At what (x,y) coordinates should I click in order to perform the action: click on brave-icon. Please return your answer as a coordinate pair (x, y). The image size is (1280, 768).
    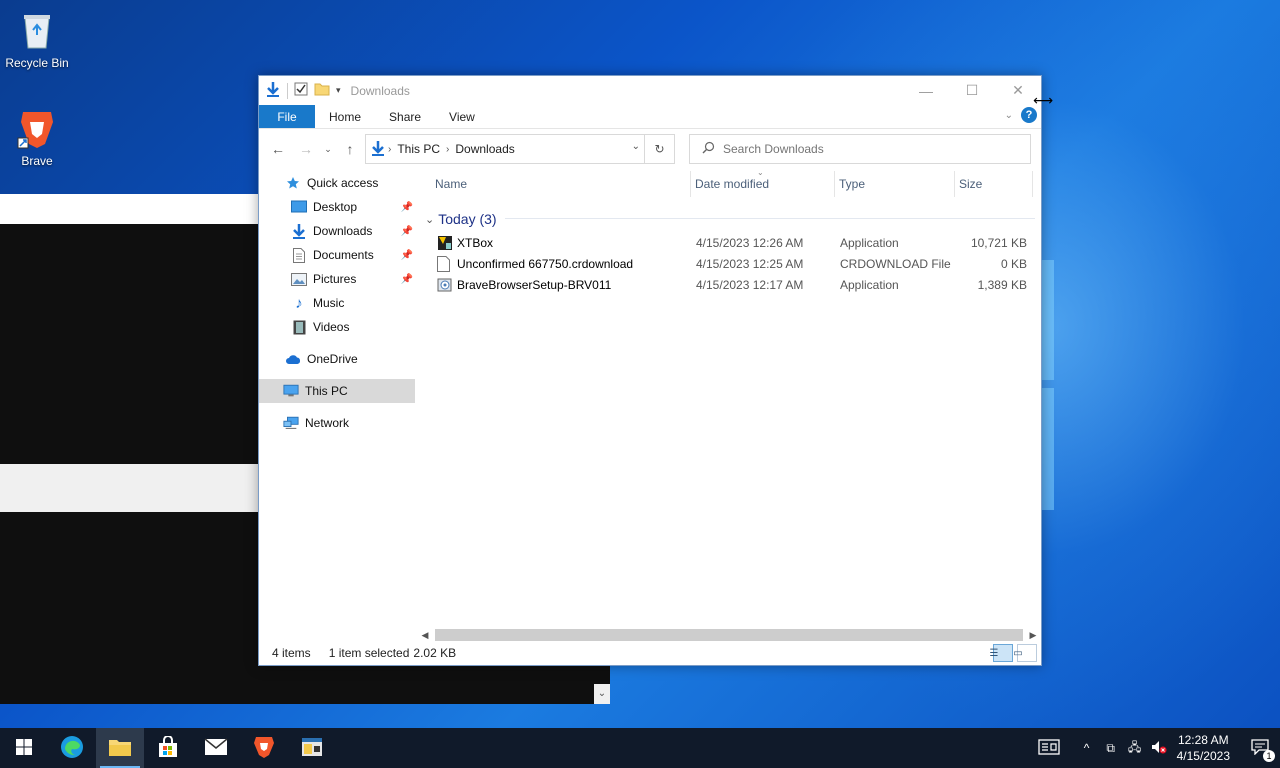
    Looking at the image, I should click on (264, 748).